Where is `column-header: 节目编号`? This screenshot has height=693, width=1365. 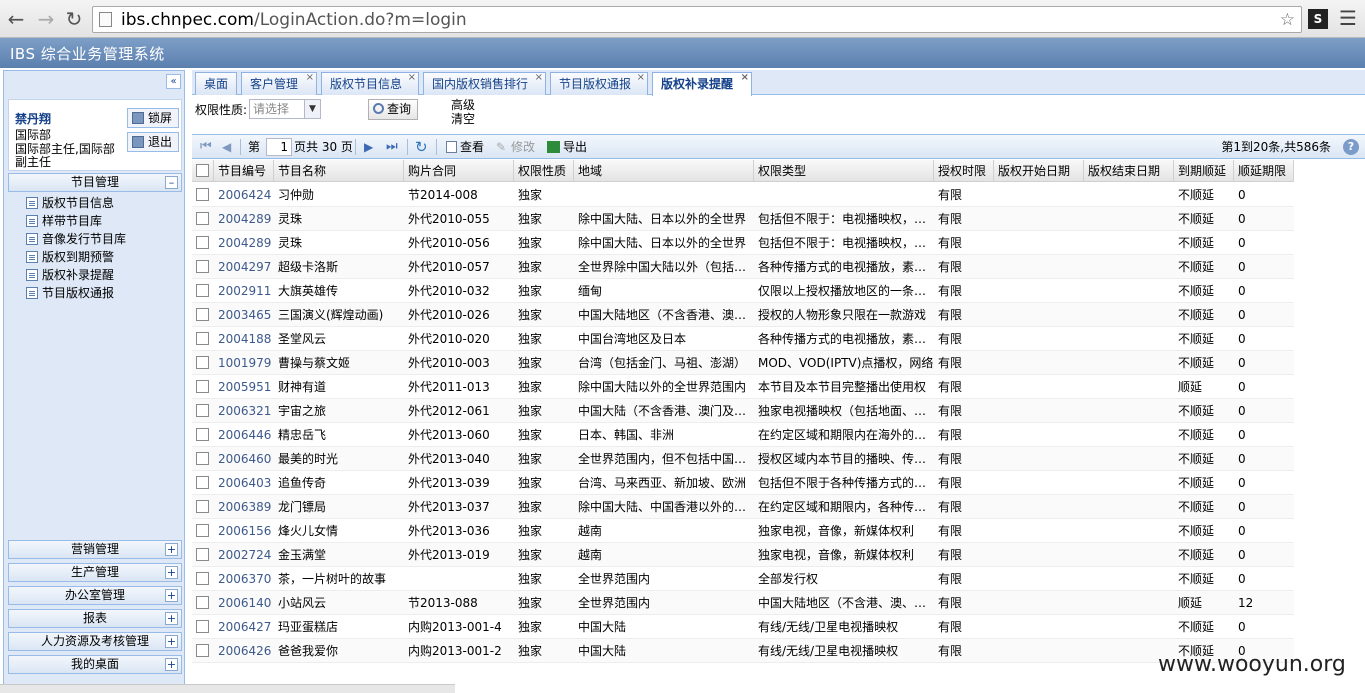 column-header: 节目编号 is located at coordinates (244, 171).